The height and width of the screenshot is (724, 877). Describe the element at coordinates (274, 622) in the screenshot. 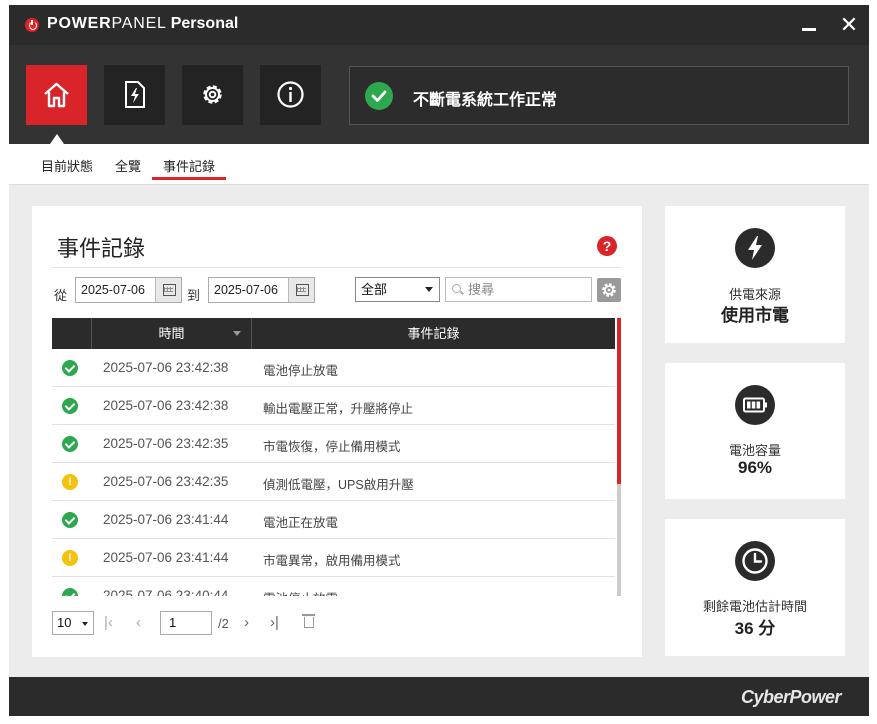

I see `last-page-button: ›|` at that location.